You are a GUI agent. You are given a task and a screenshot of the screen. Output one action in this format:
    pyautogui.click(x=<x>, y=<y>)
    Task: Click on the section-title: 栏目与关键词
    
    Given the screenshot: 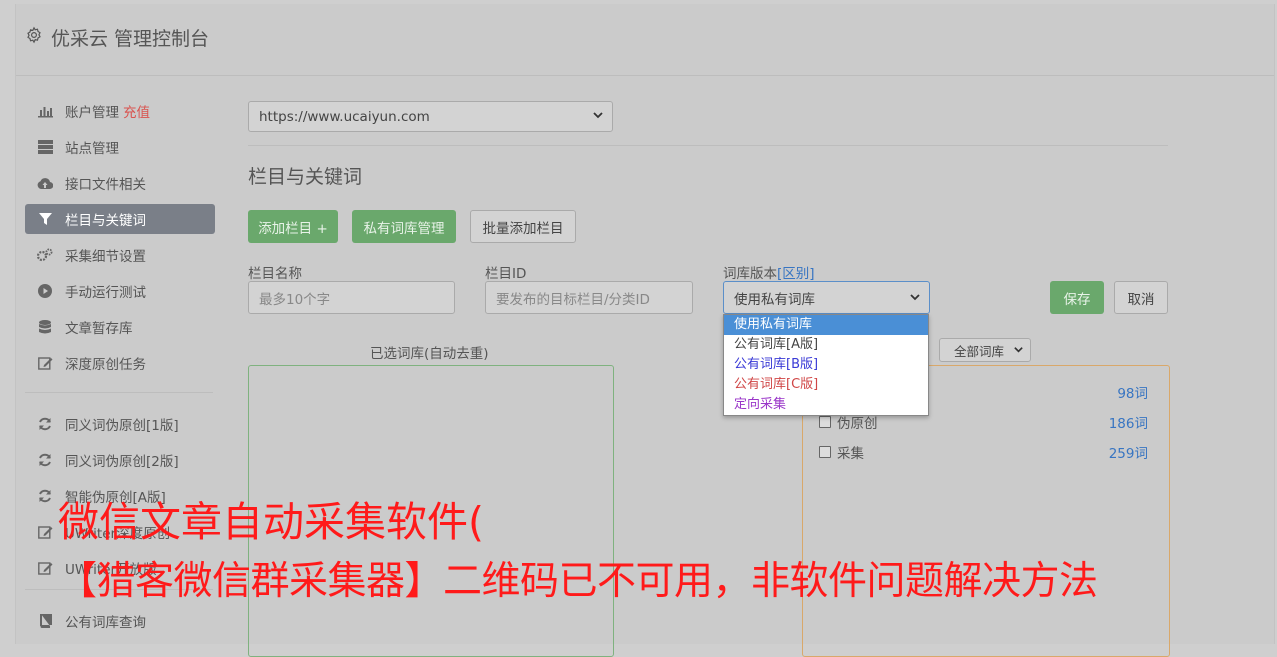 What is the action you would take?
    pyautogui.click(x=305, y=177)
    